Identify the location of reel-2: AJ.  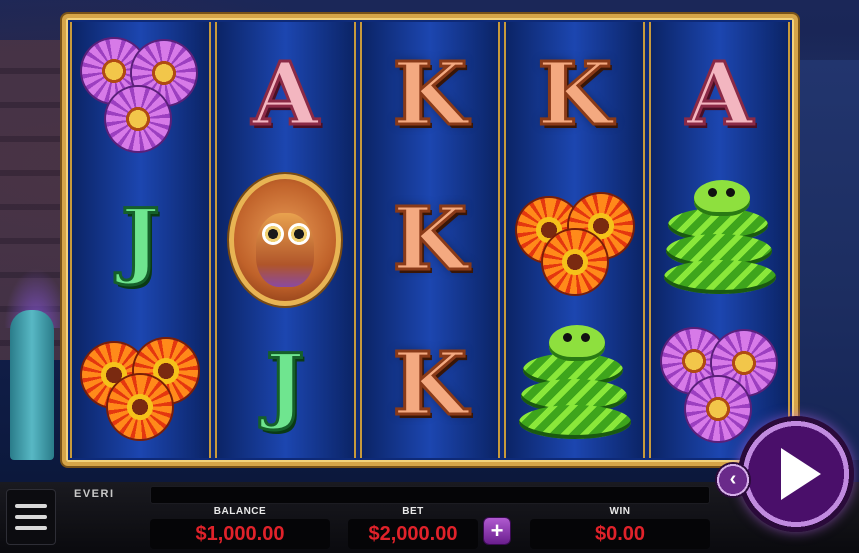
(285, 240).